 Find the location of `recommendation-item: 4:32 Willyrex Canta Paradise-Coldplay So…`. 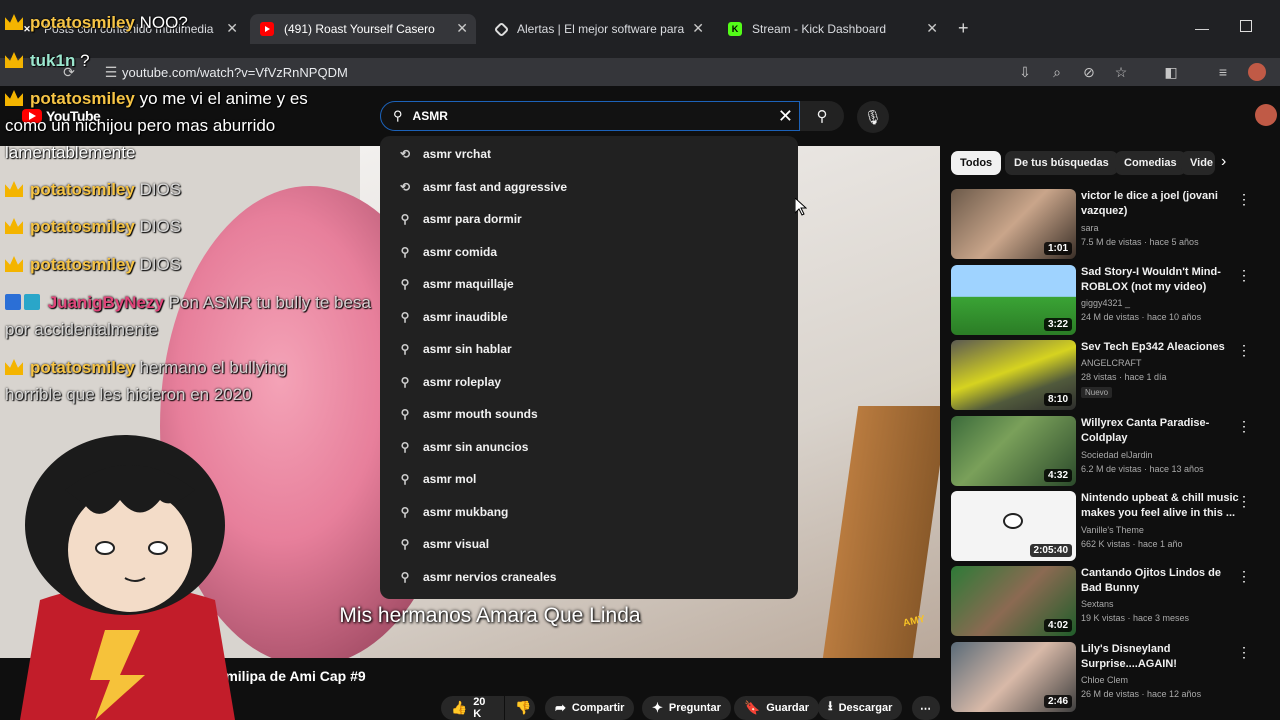

recommendation-item: 4:32 Willyrex Canta Paradise-Coldplay So… is located at coordinates (1113, 451).